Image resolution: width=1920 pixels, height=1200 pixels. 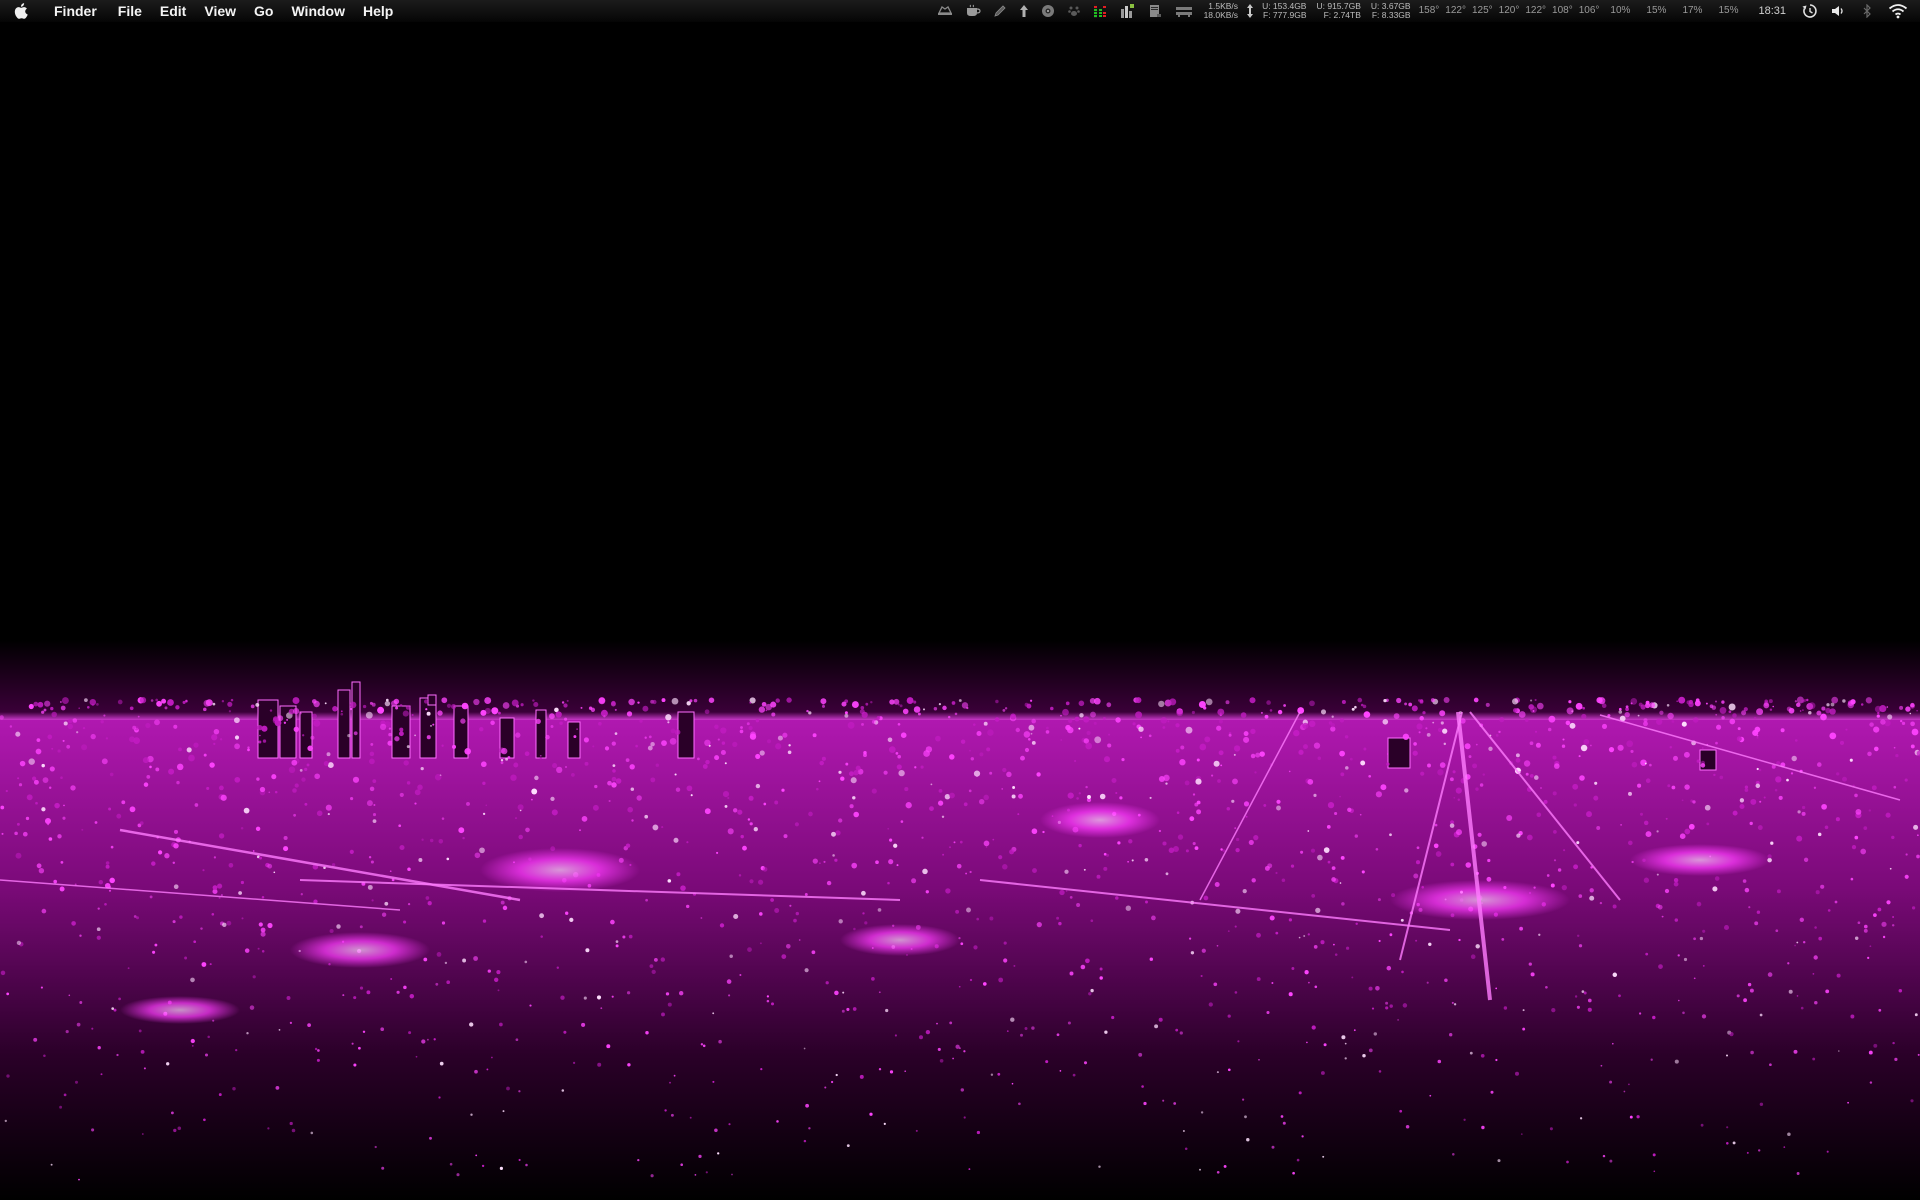 I want to click on pen-icon, so click(x=1000, y=11).